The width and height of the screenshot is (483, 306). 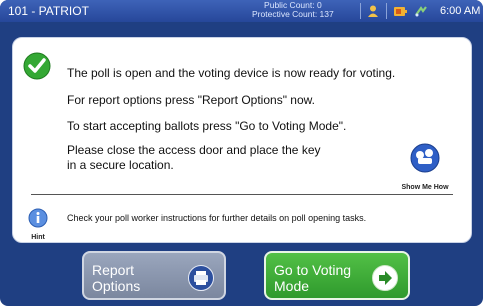 I want to click on report-options-label: Report Options, so click(x=116, y=278).